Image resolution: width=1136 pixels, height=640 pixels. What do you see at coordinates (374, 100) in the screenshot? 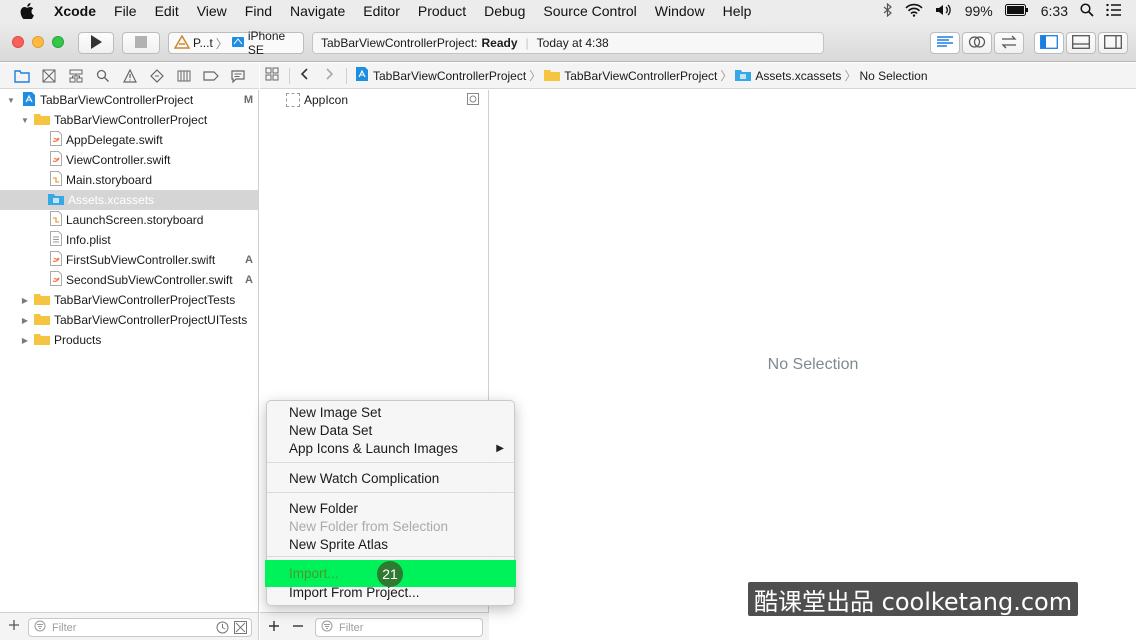
I see `asset-row: AppIcon` at bounding box center [374, 100].